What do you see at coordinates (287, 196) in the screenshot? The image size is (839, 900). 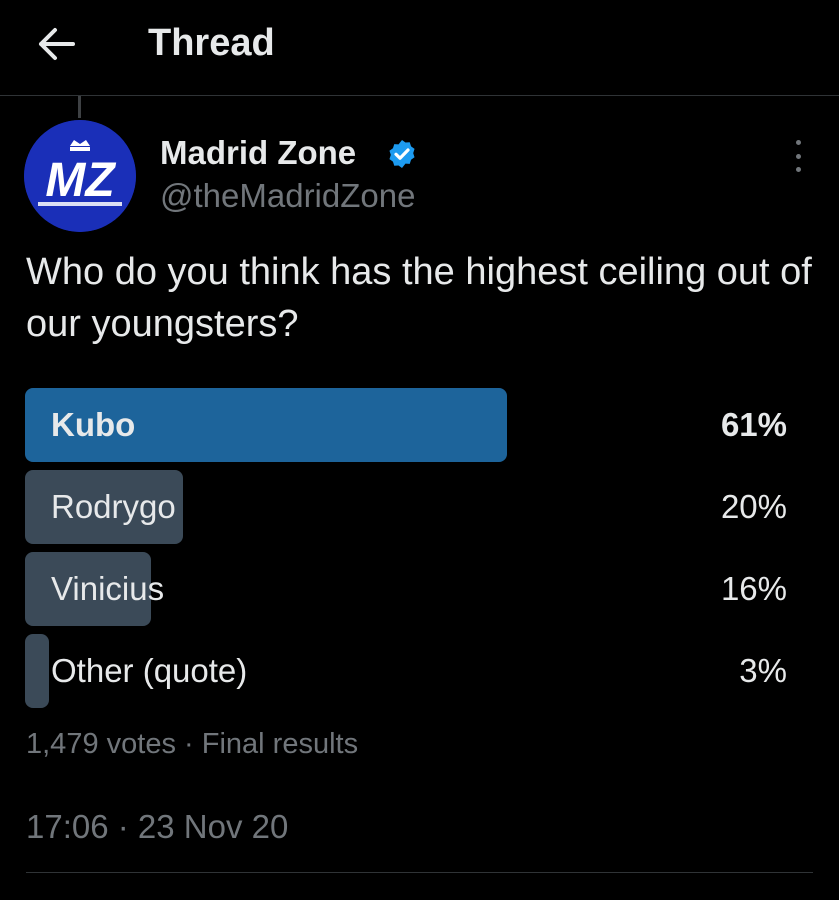 I see `author-handle: @theMadridZone` at bounding box center [287, 196].